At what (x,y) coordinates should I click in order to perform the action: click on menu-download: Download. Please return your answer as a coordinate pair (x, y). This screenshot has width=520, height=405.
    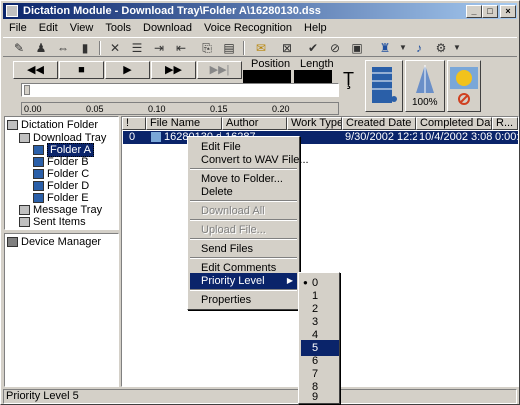
    Looking at the image, I should click on (167, 28).